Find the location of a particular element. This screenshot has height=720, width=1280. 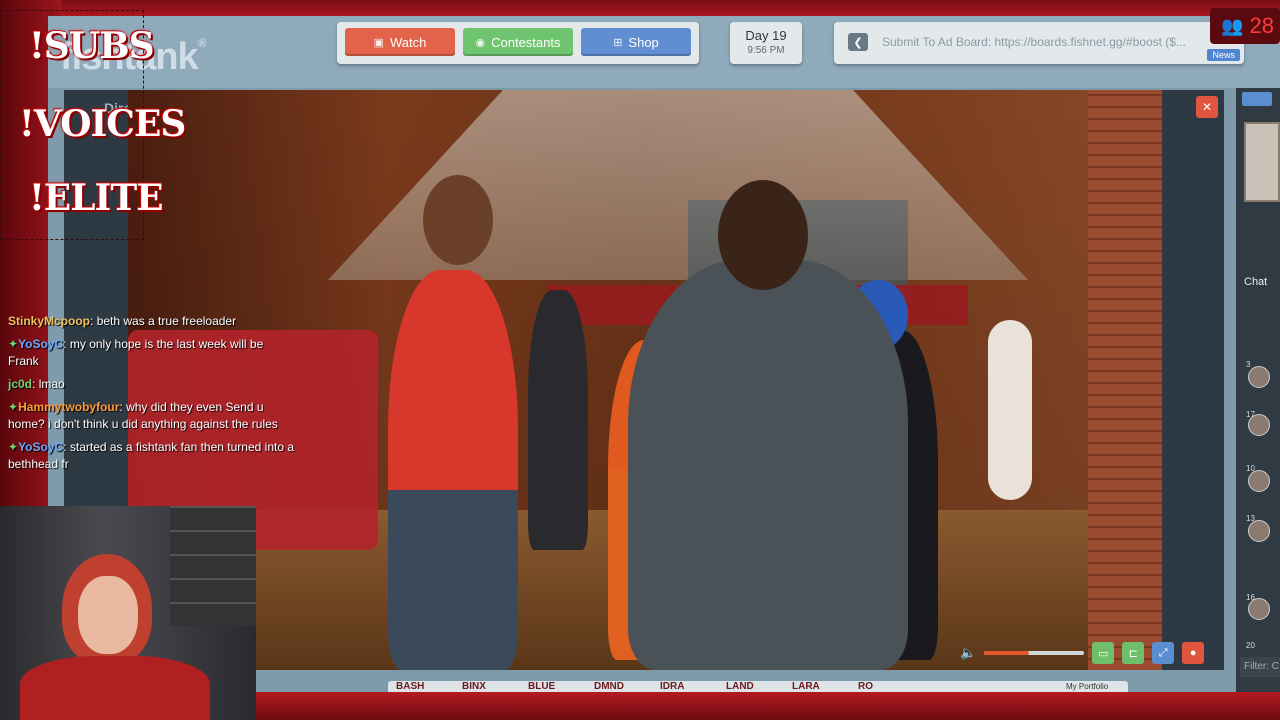

video-lamp is located at coordinates (1010, 410).